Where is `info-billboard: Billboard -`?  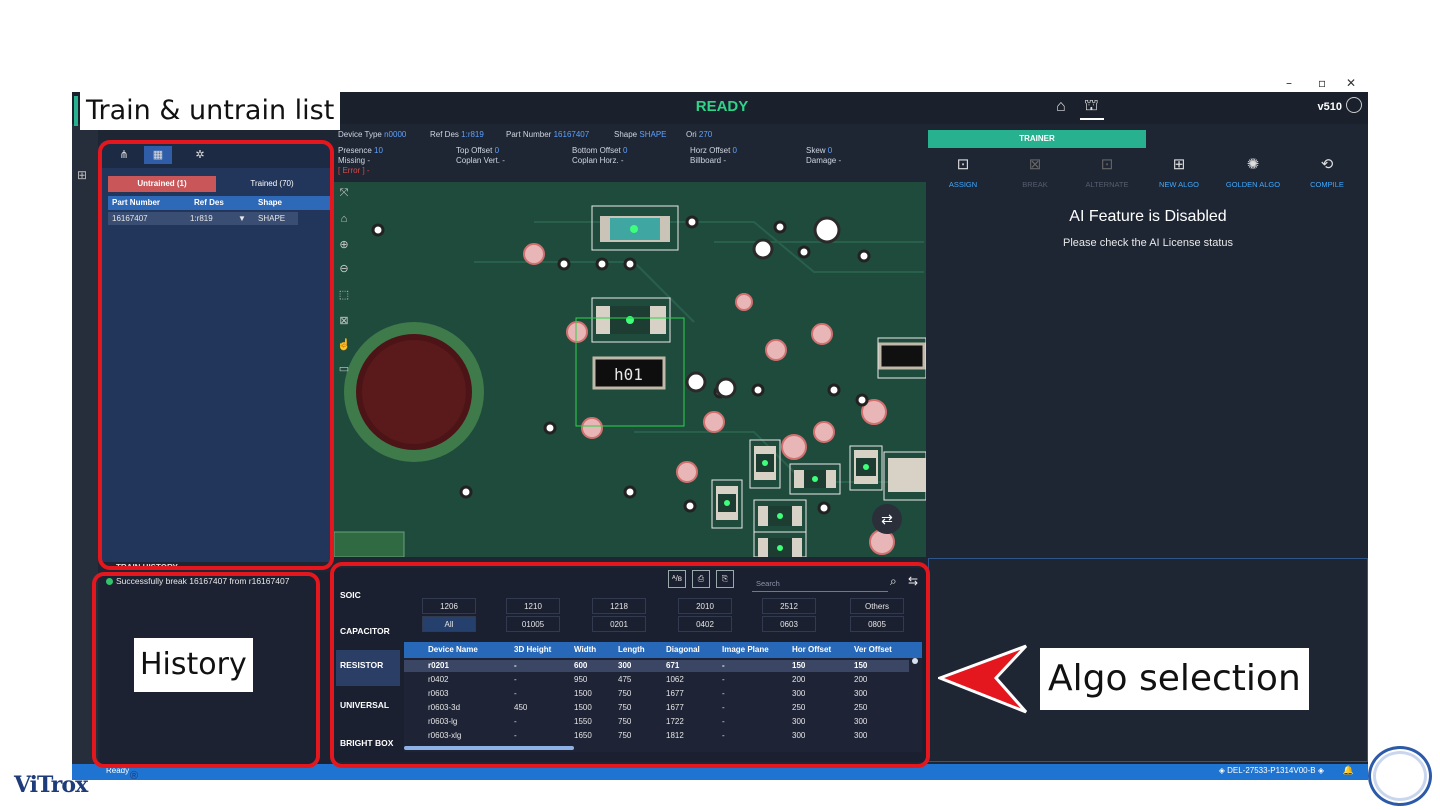 info-billboard: Billboard - is located at coordinates (708, 160).